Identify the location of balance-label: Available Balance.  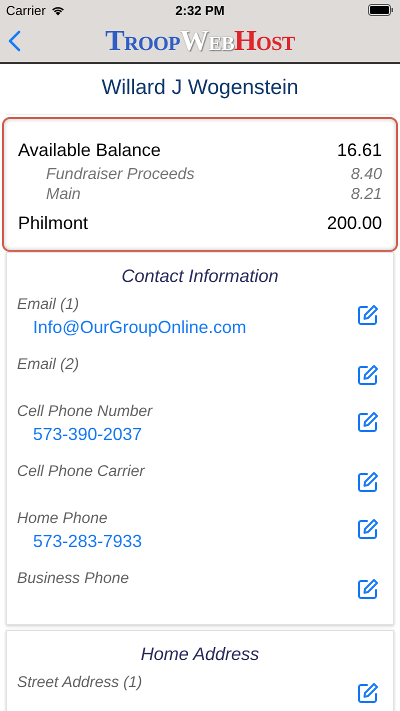
(89, 150).